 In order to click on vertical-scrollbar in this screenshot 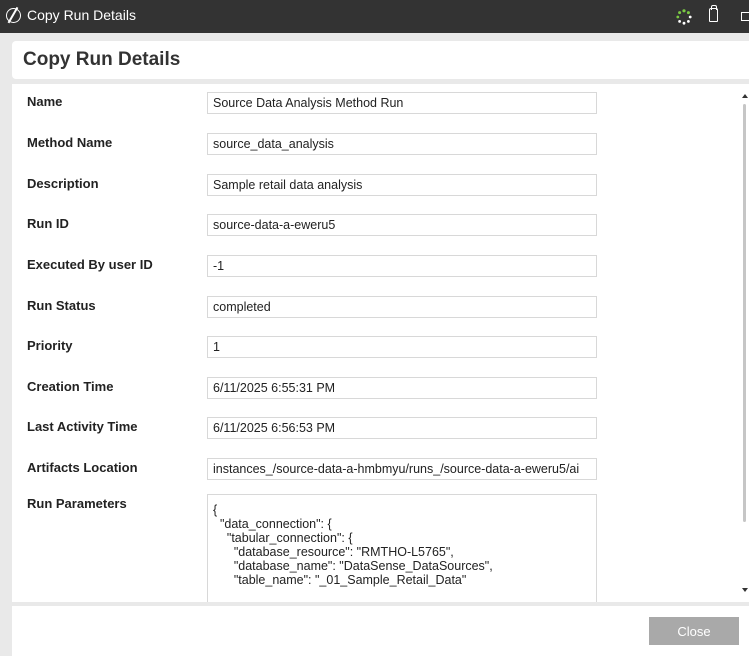, I will do `click(744, 343)`.